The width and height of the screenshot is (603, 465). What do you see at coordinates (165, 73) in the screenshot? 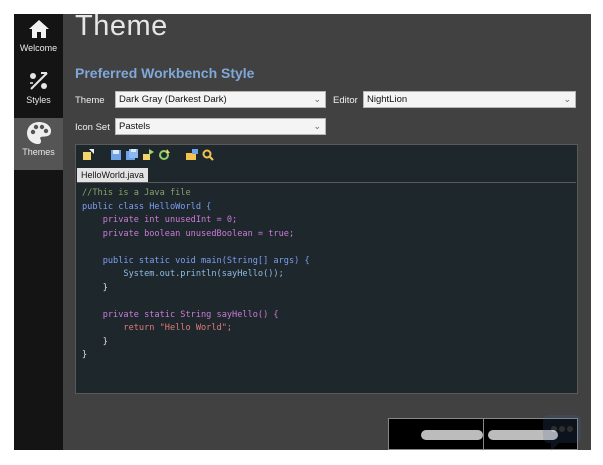
I see `section-title: Preferred Workbench Style` at bounding box center [165, 73].